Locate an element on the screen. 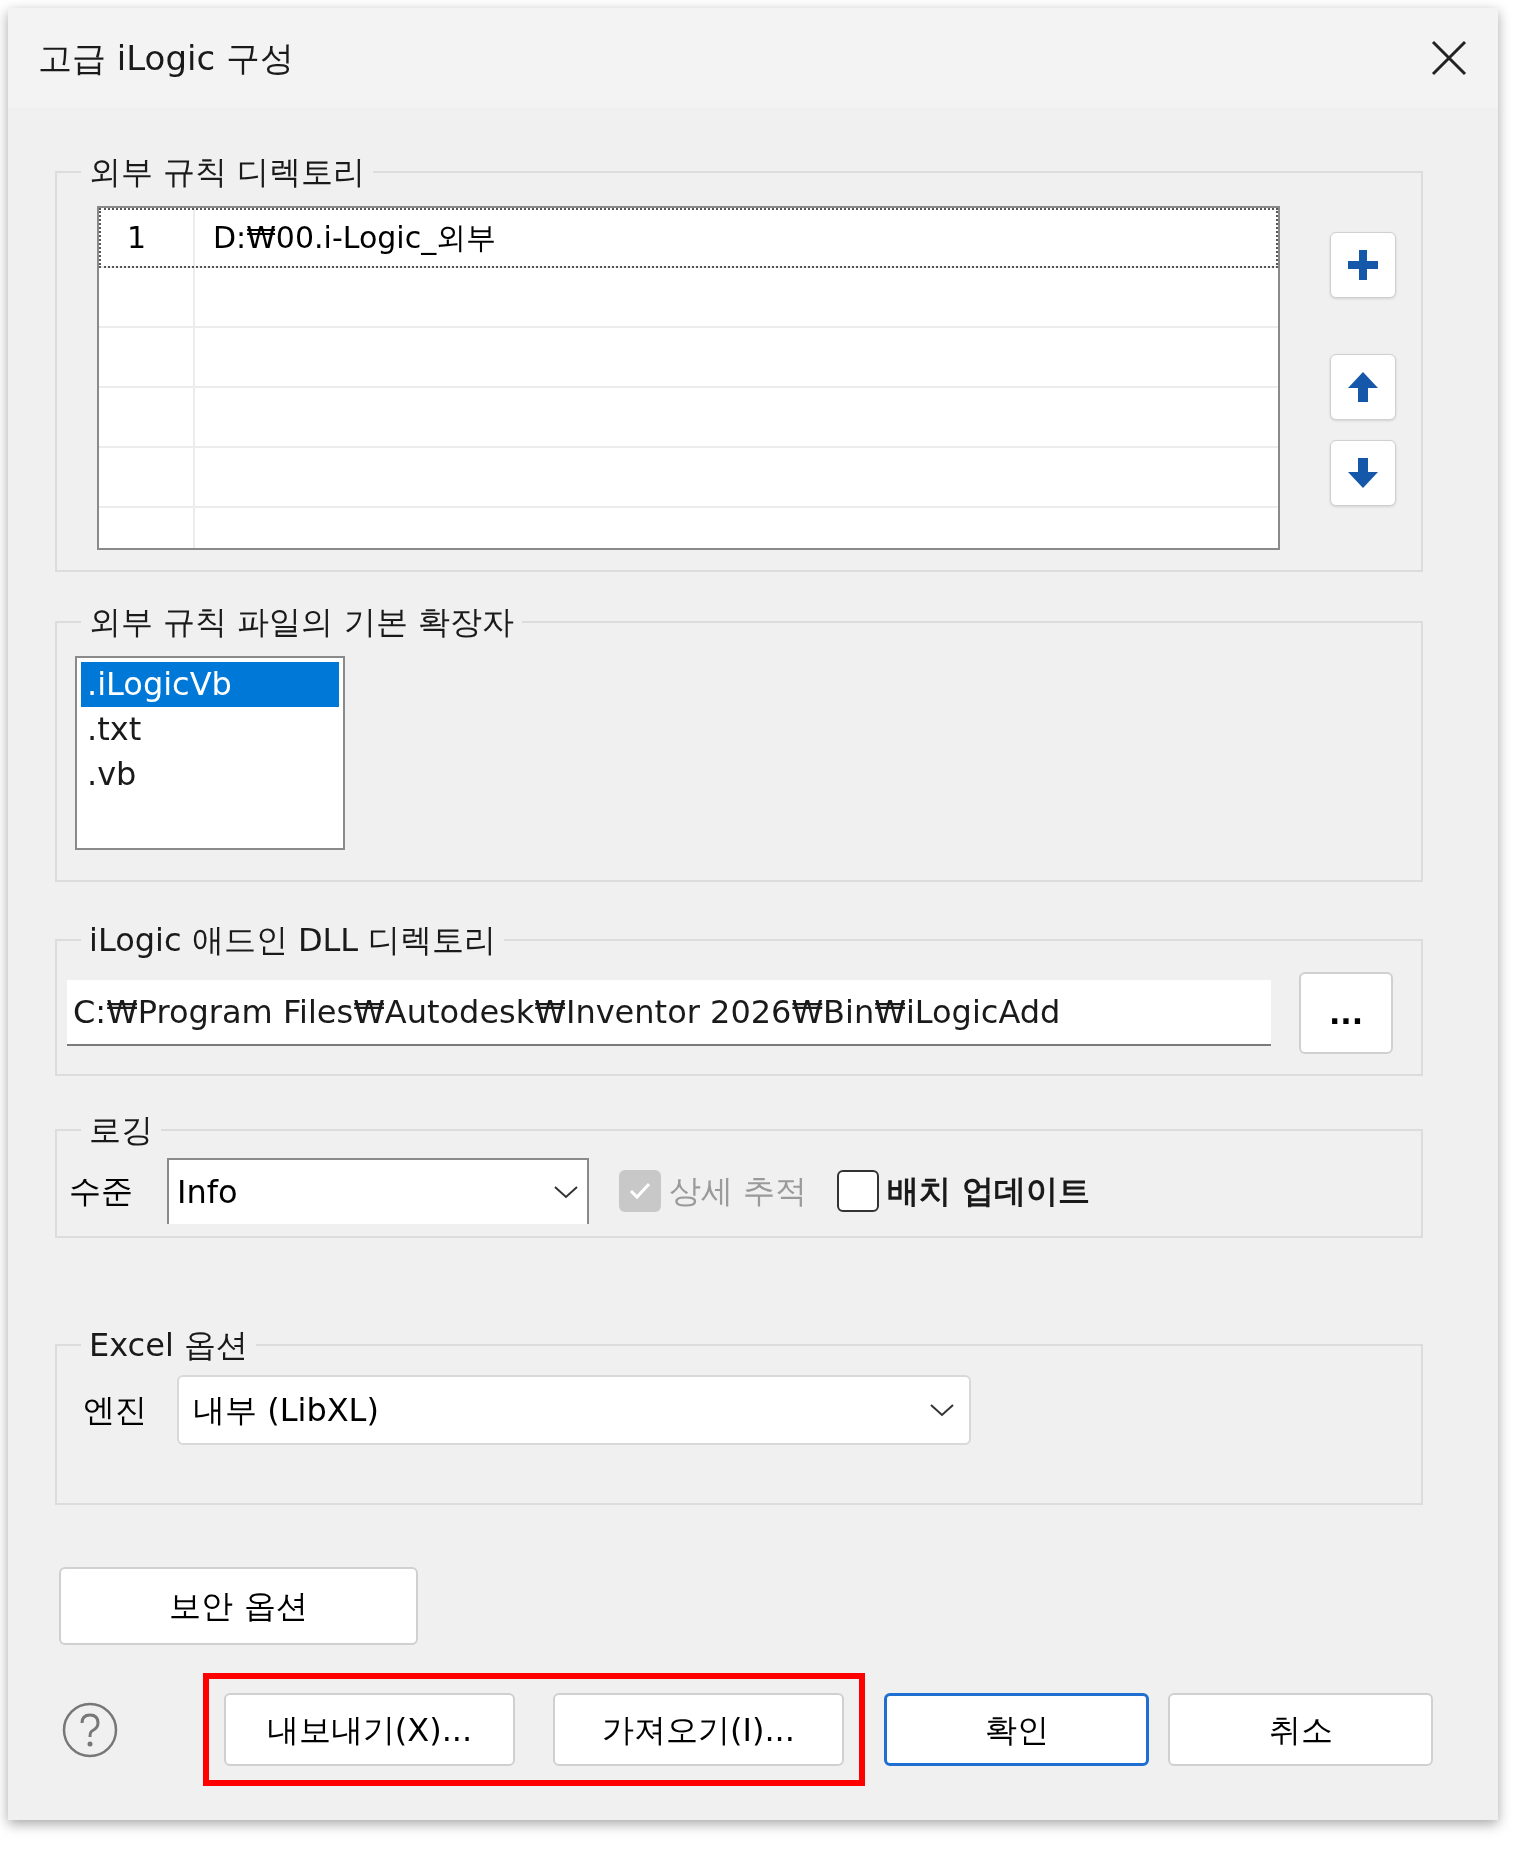 Image resolution: width=1527 pixels, height=1850 pixels. table-cell-text: D:₩00.i-Logic_외부 is located at coordinates (355, 237).